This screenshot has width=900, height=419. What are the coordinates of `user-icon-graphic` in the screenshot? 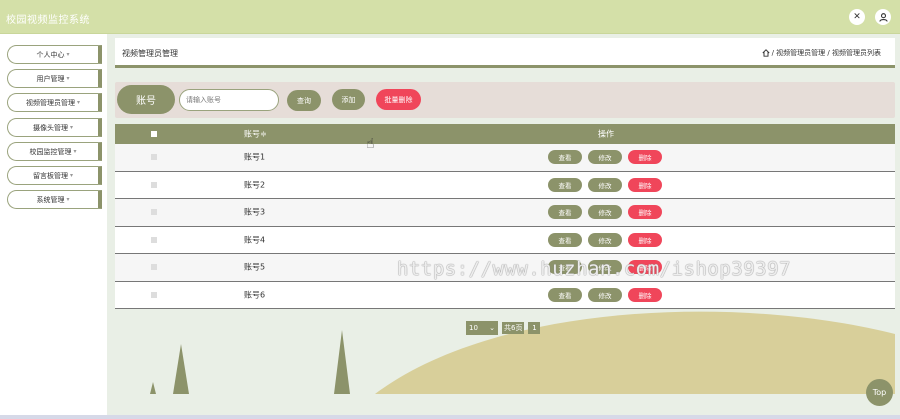 It's located at (883, 17).